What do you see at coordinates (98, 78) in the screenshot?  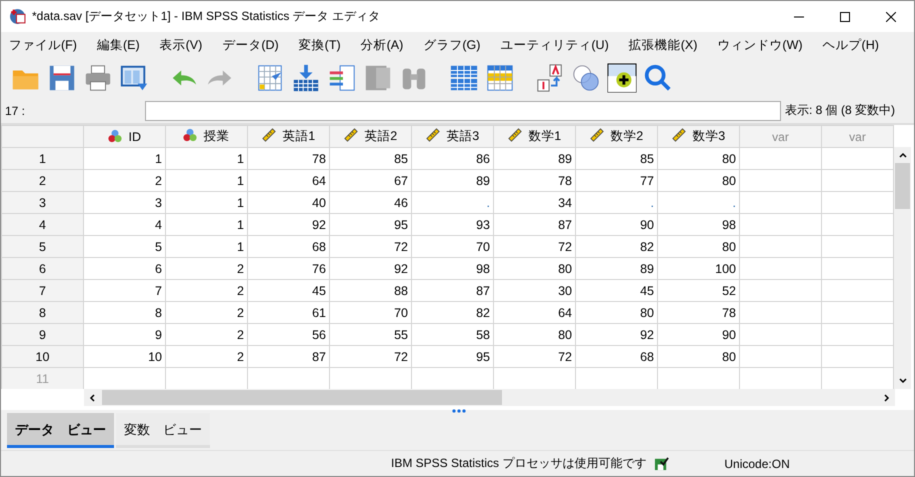 I see `printer-icon` at bounding box center [98, 78].